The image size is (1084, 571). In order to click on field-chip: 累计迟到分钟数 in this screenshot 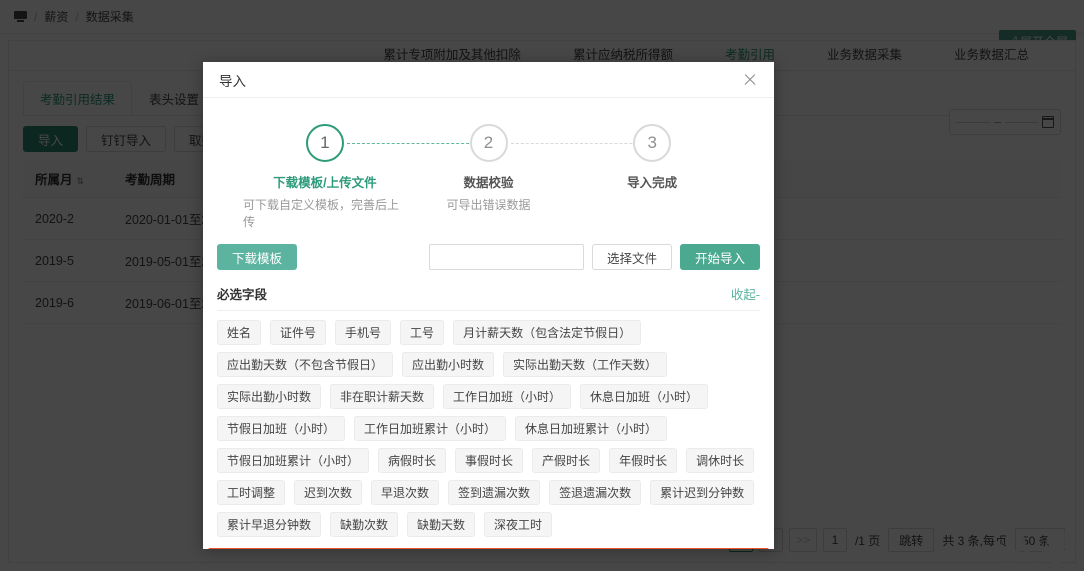, I will do `click(702, 492)`.